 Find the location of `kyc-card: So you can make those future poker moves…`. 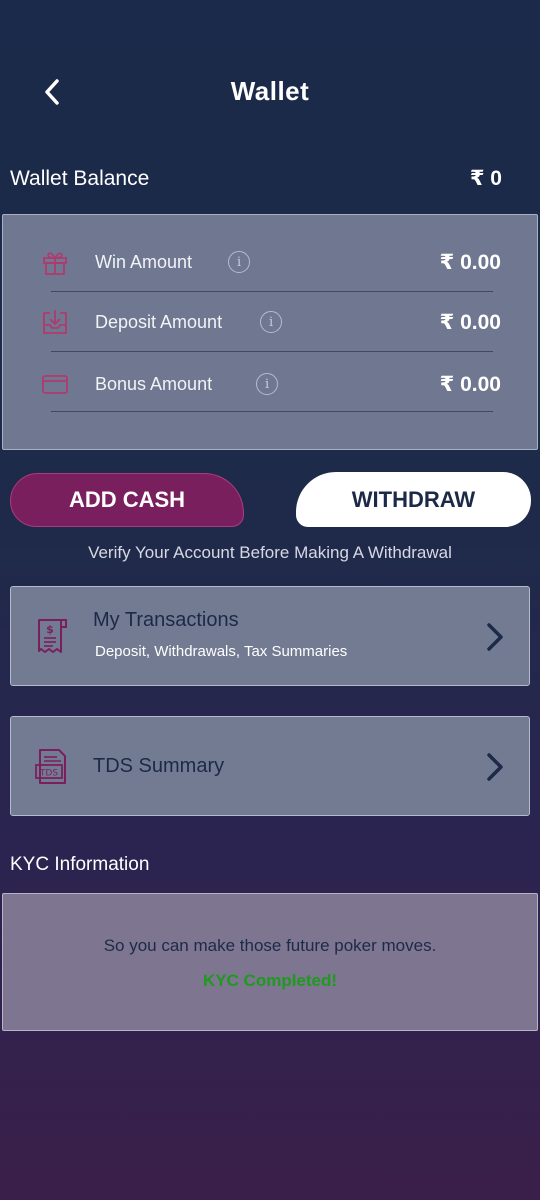

kyc-card: So you can make those future poker moves… is located at coordinates (270, 962).